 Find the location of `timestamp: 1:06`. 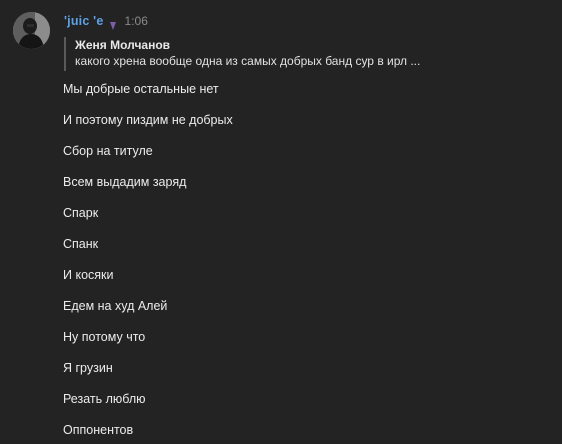

timestamp: 1:06 is located at coordinates (136, 21).